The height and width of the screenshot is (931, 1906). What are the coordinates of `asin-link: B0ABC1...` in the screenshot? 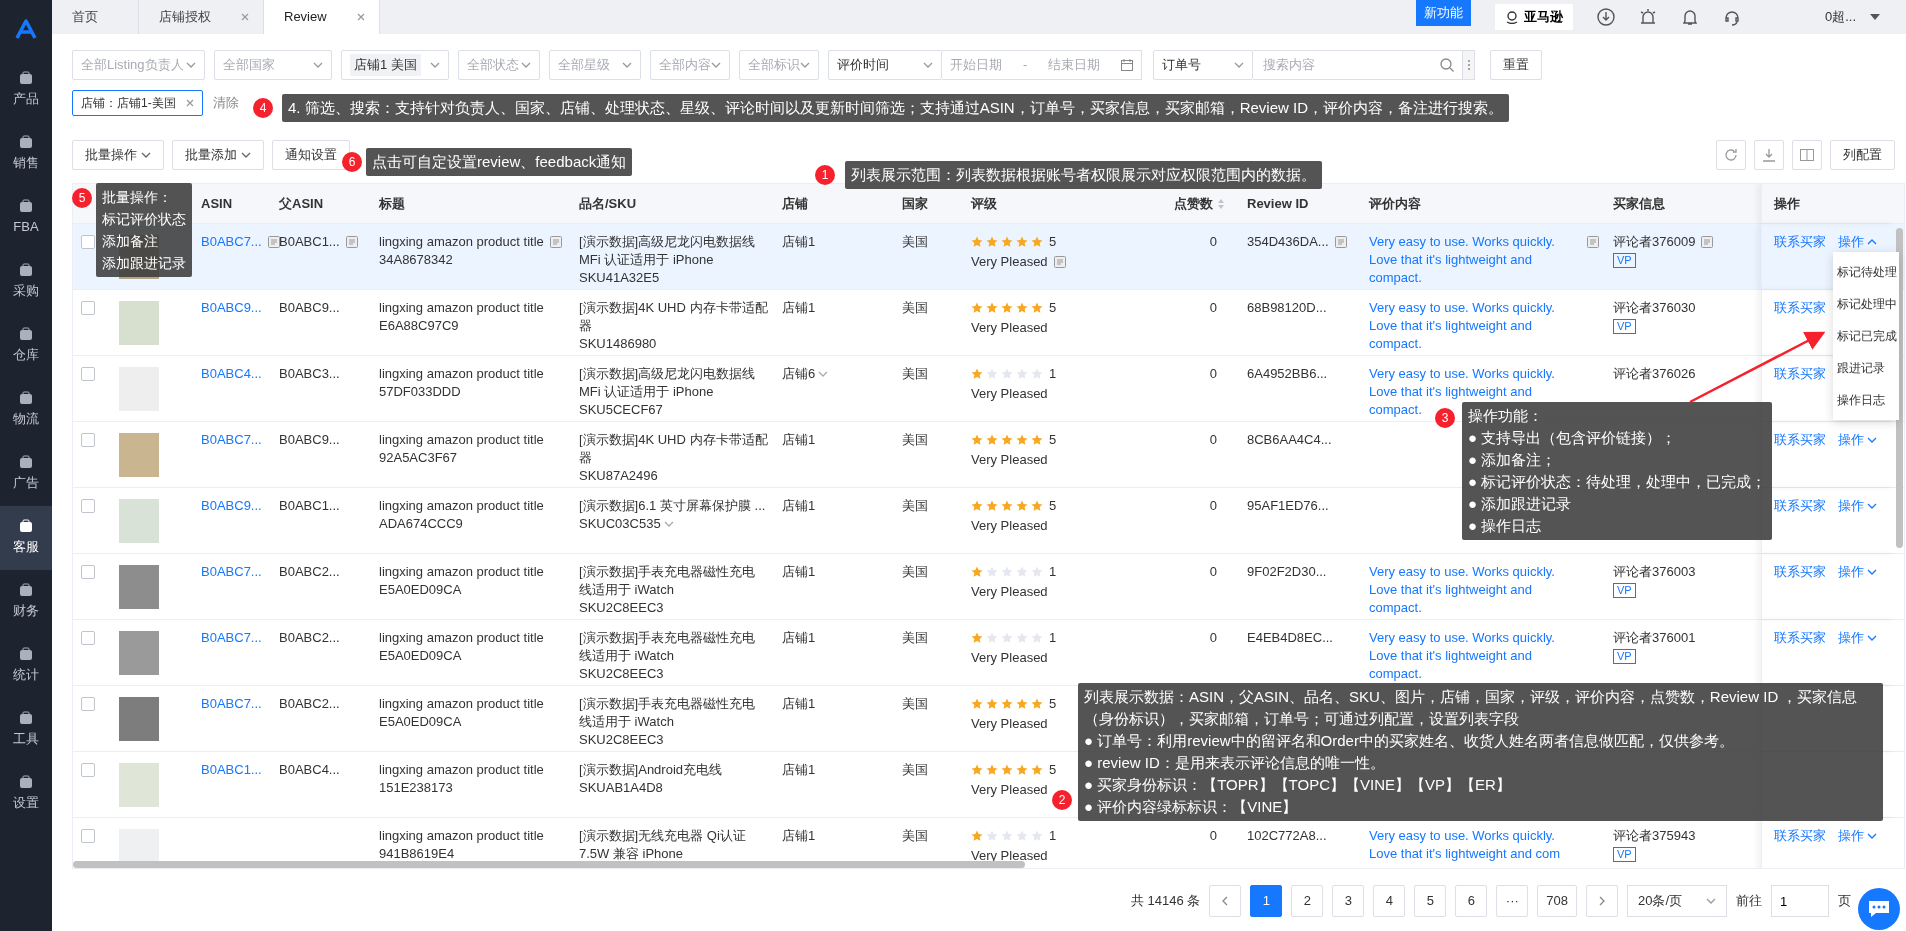 It's located at (231, 770).